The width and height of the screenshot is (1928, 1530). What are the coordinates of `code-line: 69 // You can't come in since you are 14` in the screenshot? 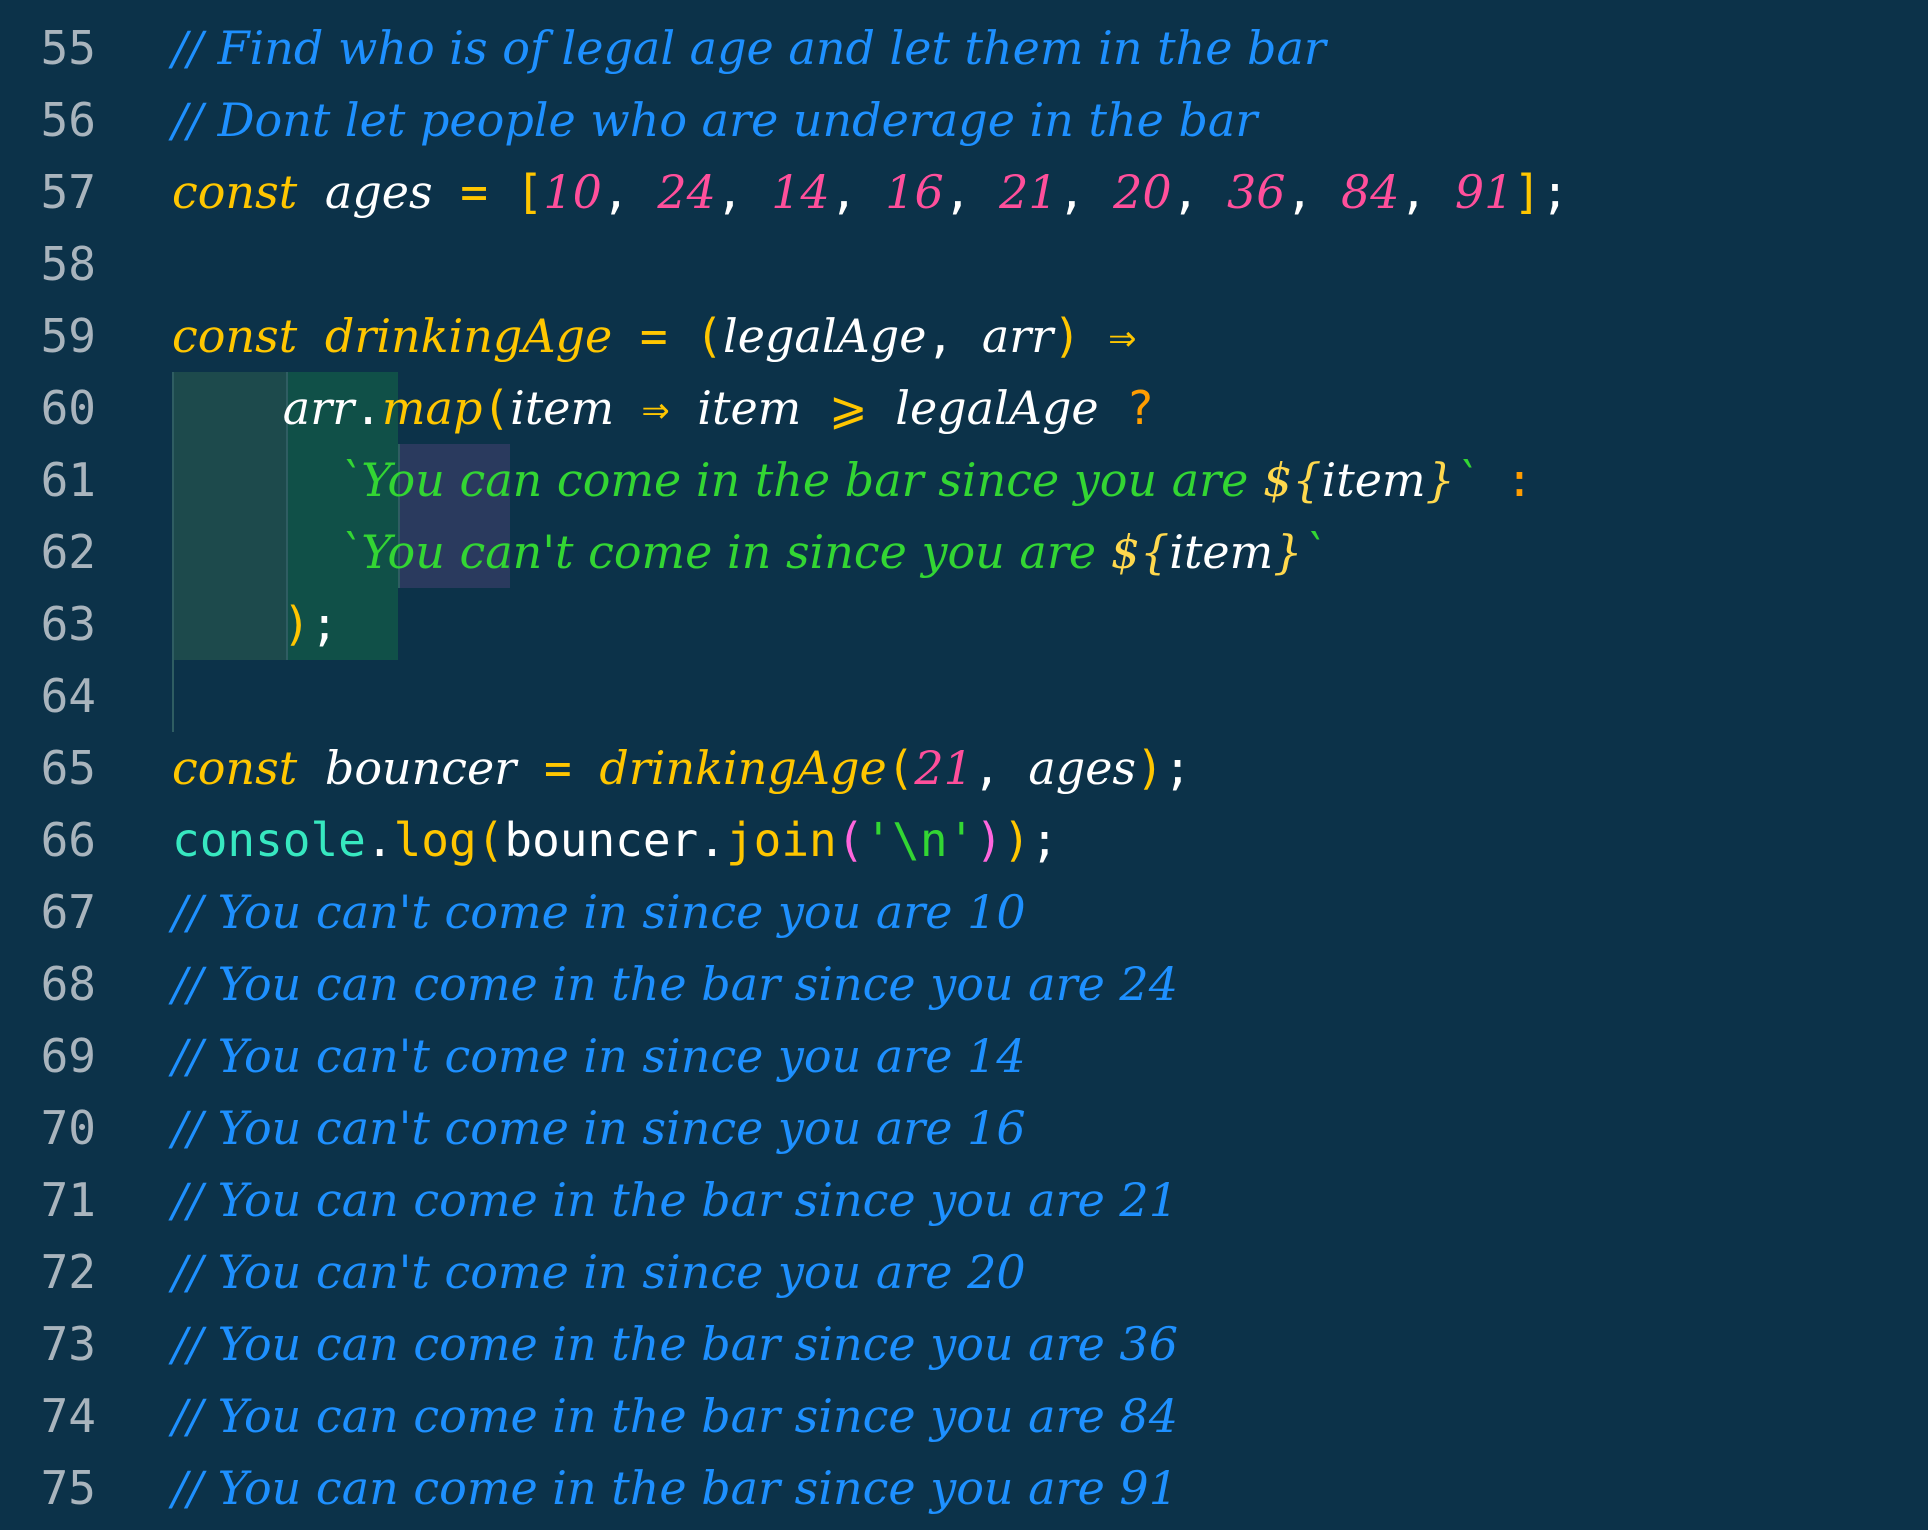 It's located at (964, 1056).